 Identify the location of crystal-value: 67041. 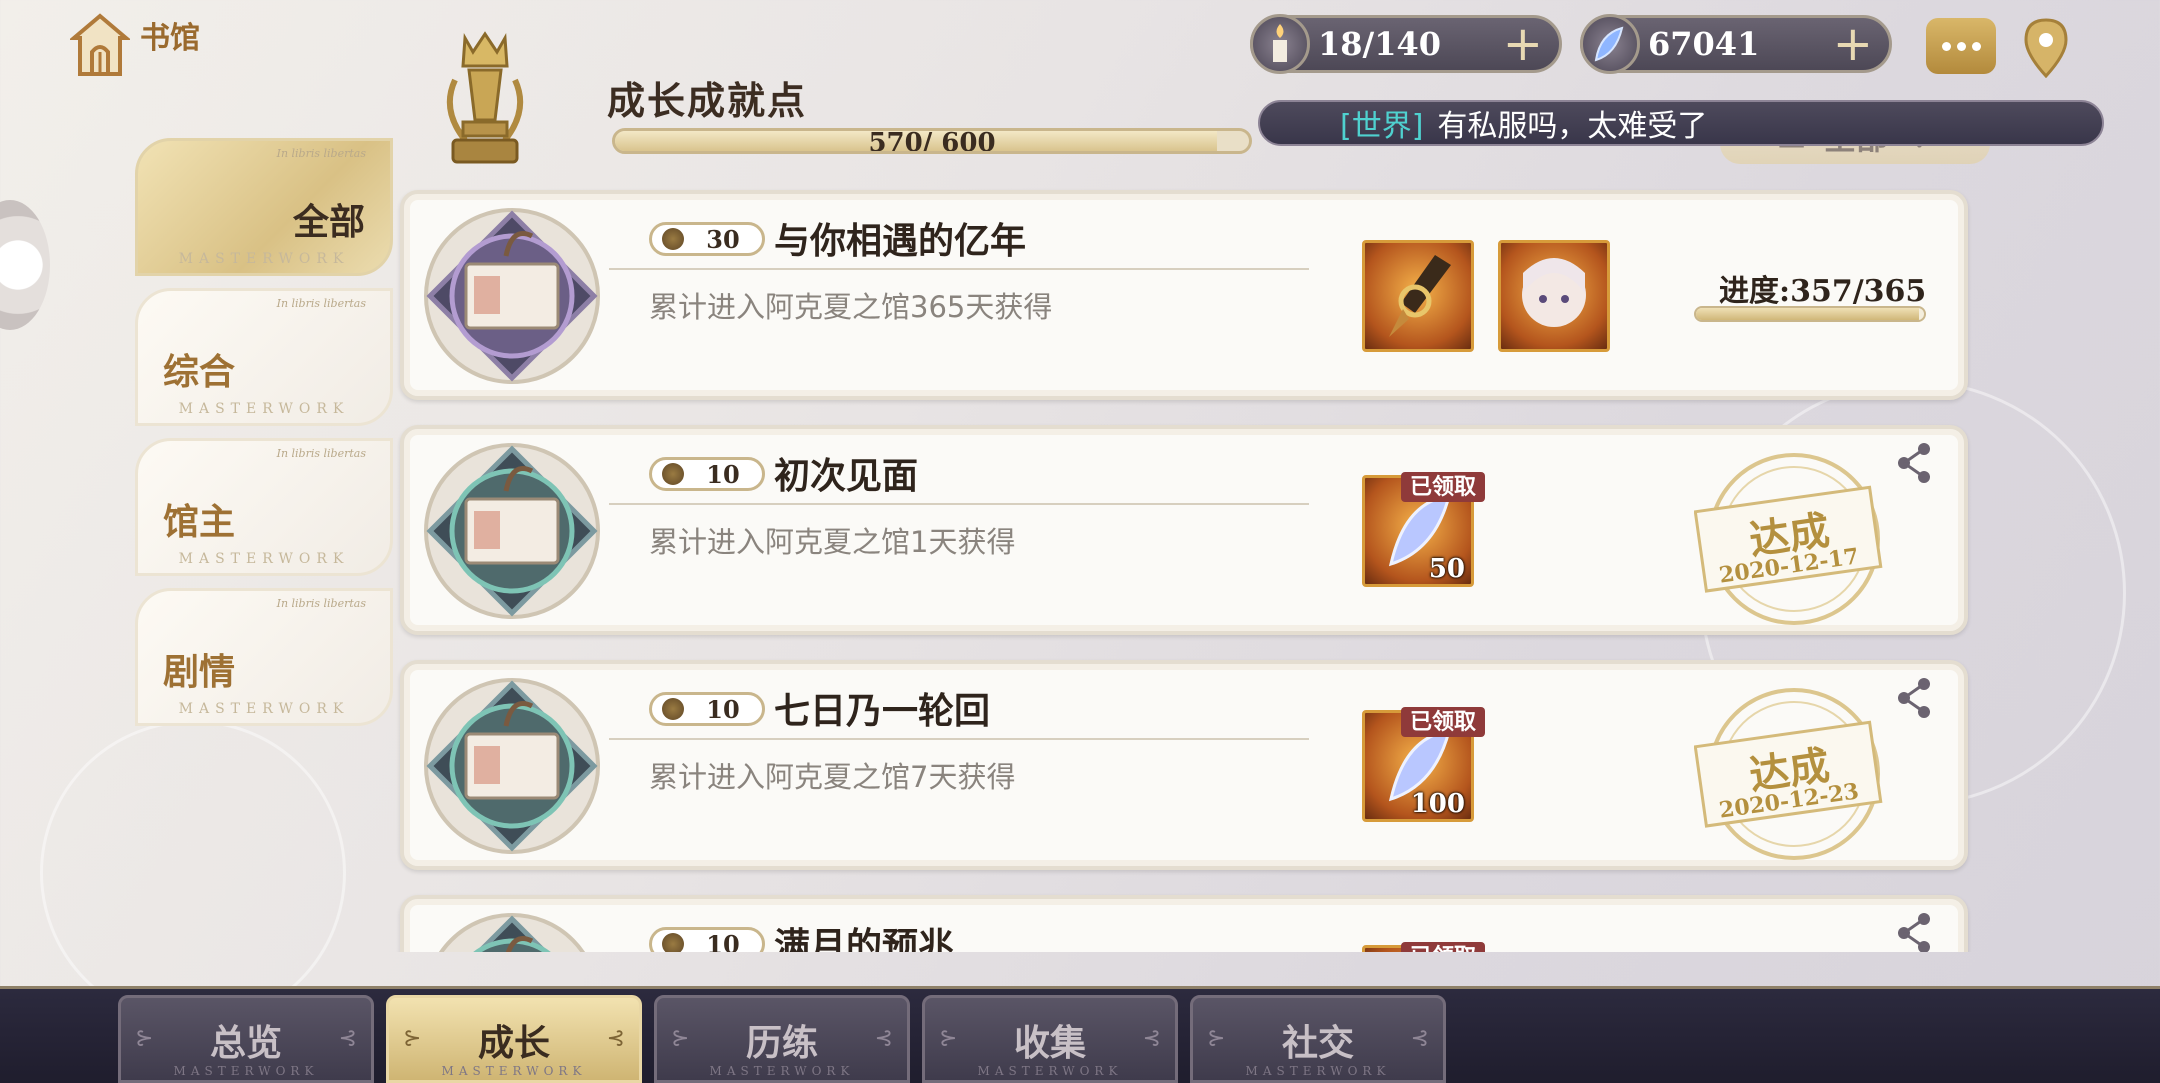
(1704, 44).